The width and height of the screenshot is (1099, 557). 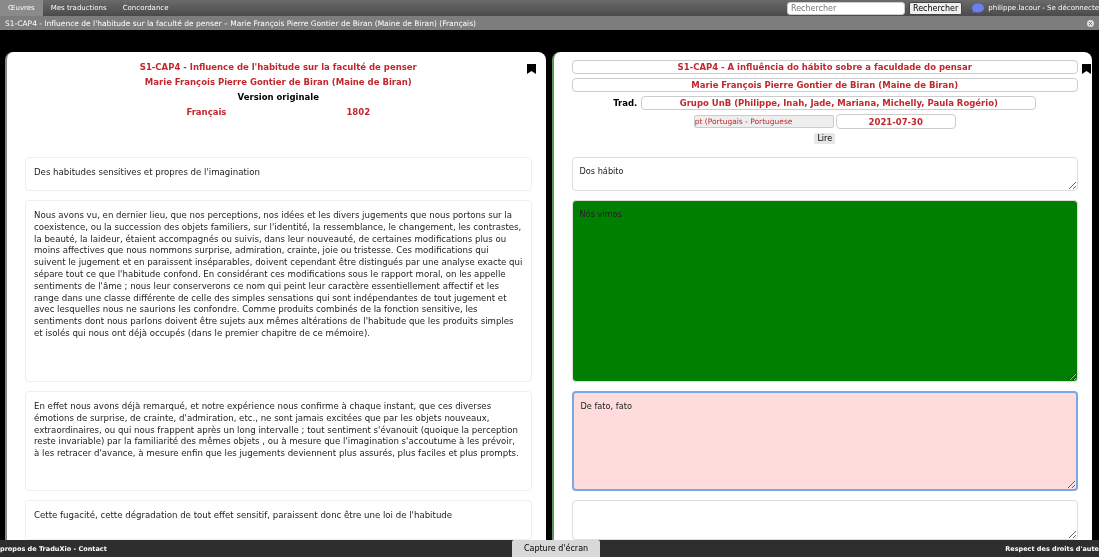 What do you see at coordinates (278, 441) in the screenshot?
I see `source-paragraph: En effet nous avons déjà remarqué, et notre expérience nous confirme à chaque instant, que ces diverses émotions de surprise, de crainte, d'admiration, etc., ne sont jamais excitées que par les objets nouveaux, extraordinaires, ou qui nous frappent après un long intervalle ; tout sentiment s'évanouit (quoique la perception reste invariable) par la familiarité des mêmes objets , ou à mesure que l'imagination s'accoutume à les prévoir, à les retracer d'avance, à mesure enfin que les jugements deviennent plus assurés, plus faciles et plus prompts.` at bounding box center [278, 441].